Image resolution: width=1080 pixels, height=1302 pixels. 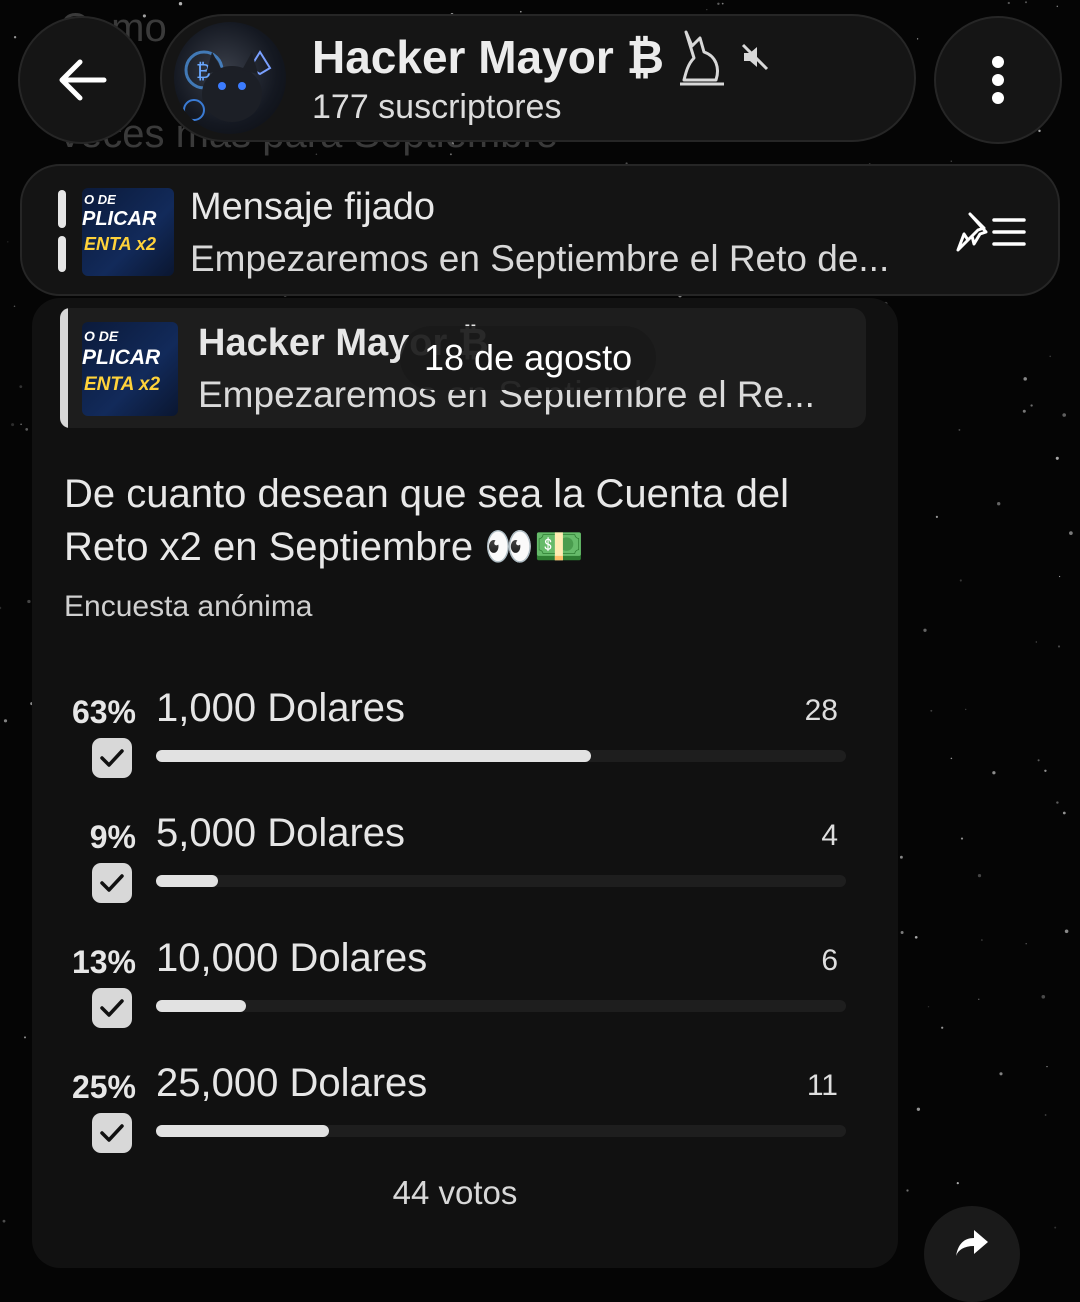 I want to click on option-label: 1,000 Dolares, so click(x=281, y=708).